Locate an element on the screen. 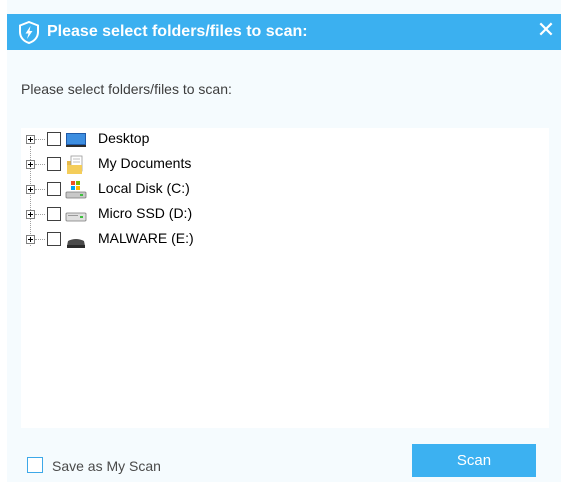 The height and width of the screenshot is (482, 561). tree-item-my-documents: My Documents is located at coordinates (285, 165).